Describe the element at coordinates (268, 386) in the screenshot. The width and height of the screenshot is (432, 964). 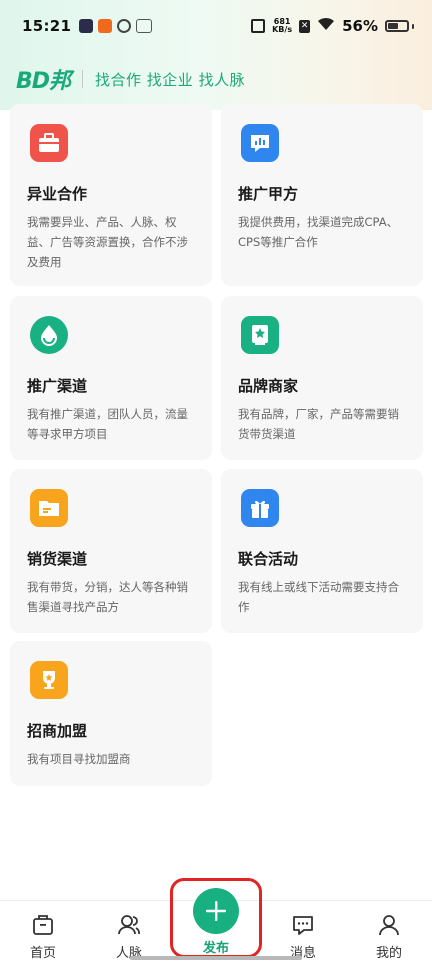
I see `card-title: 品牌商家` at that location.